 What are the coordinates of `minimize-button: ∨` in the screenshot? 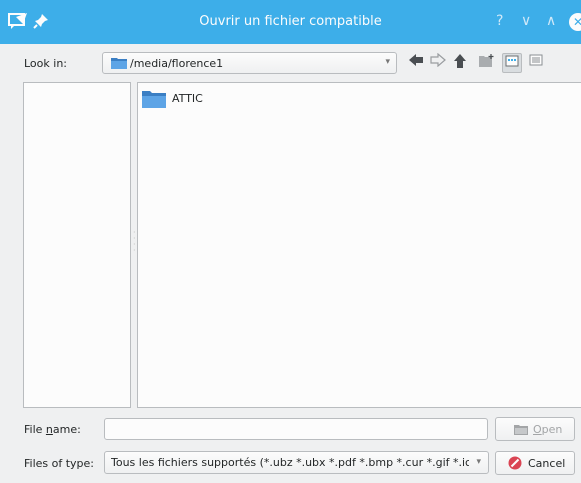 It's located at (526, 21).